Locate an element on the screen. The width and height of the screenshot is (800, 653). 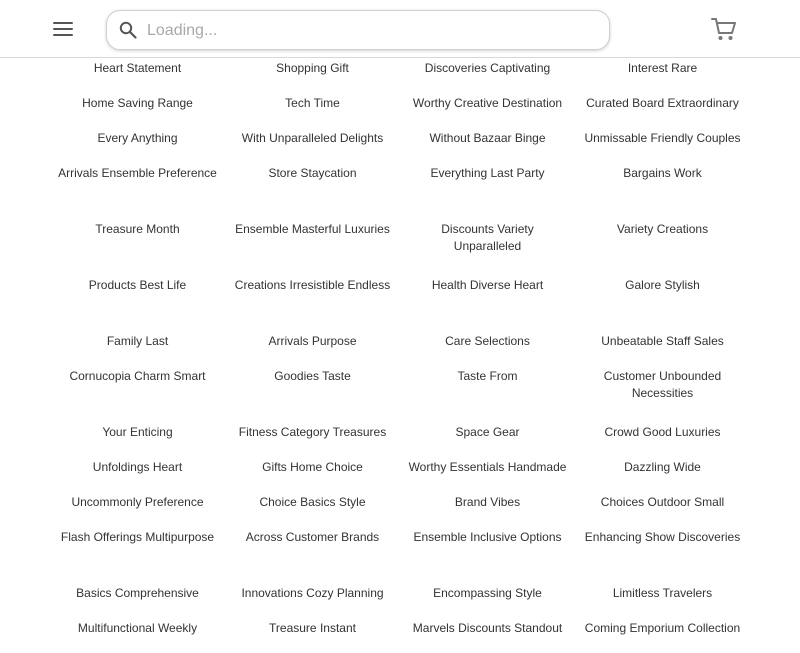
category-link: Everything Last Party is located at coordinates (487, 191).